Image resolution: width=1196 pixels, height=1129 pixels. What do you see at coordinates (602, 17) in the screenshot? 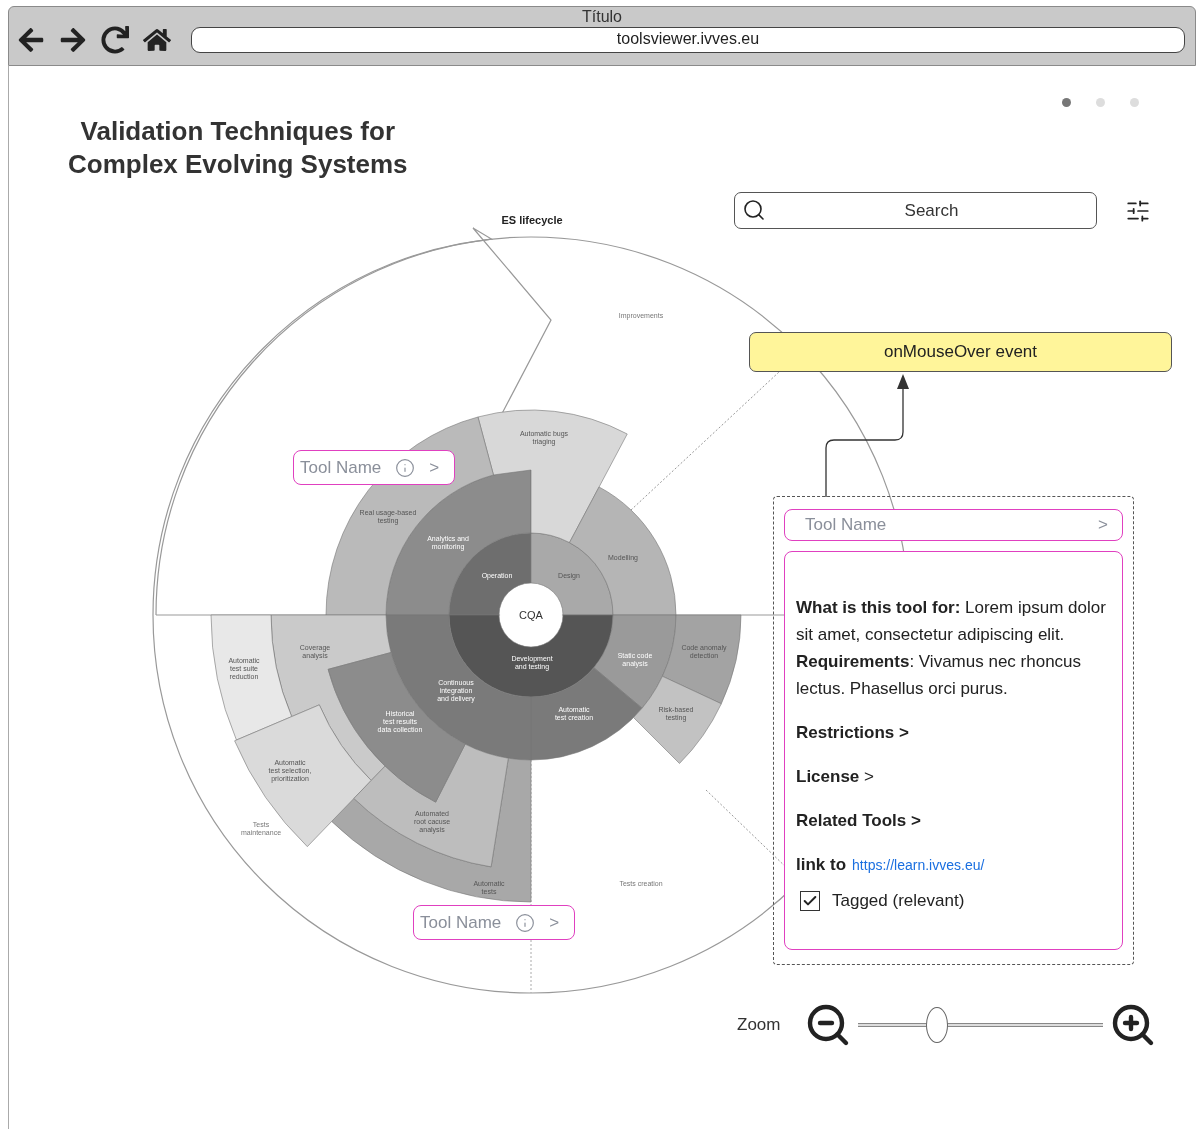
I see `window-title: Título` at bounding box center [602, 17].